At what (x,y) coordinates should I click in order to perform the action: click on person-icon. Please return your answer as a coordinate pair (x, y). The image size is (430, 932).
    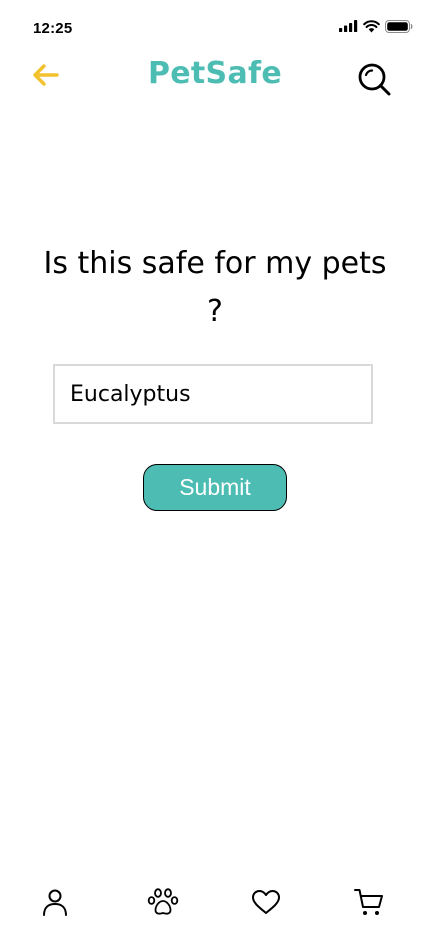
    Looking at the image, I should click on (55, 902).